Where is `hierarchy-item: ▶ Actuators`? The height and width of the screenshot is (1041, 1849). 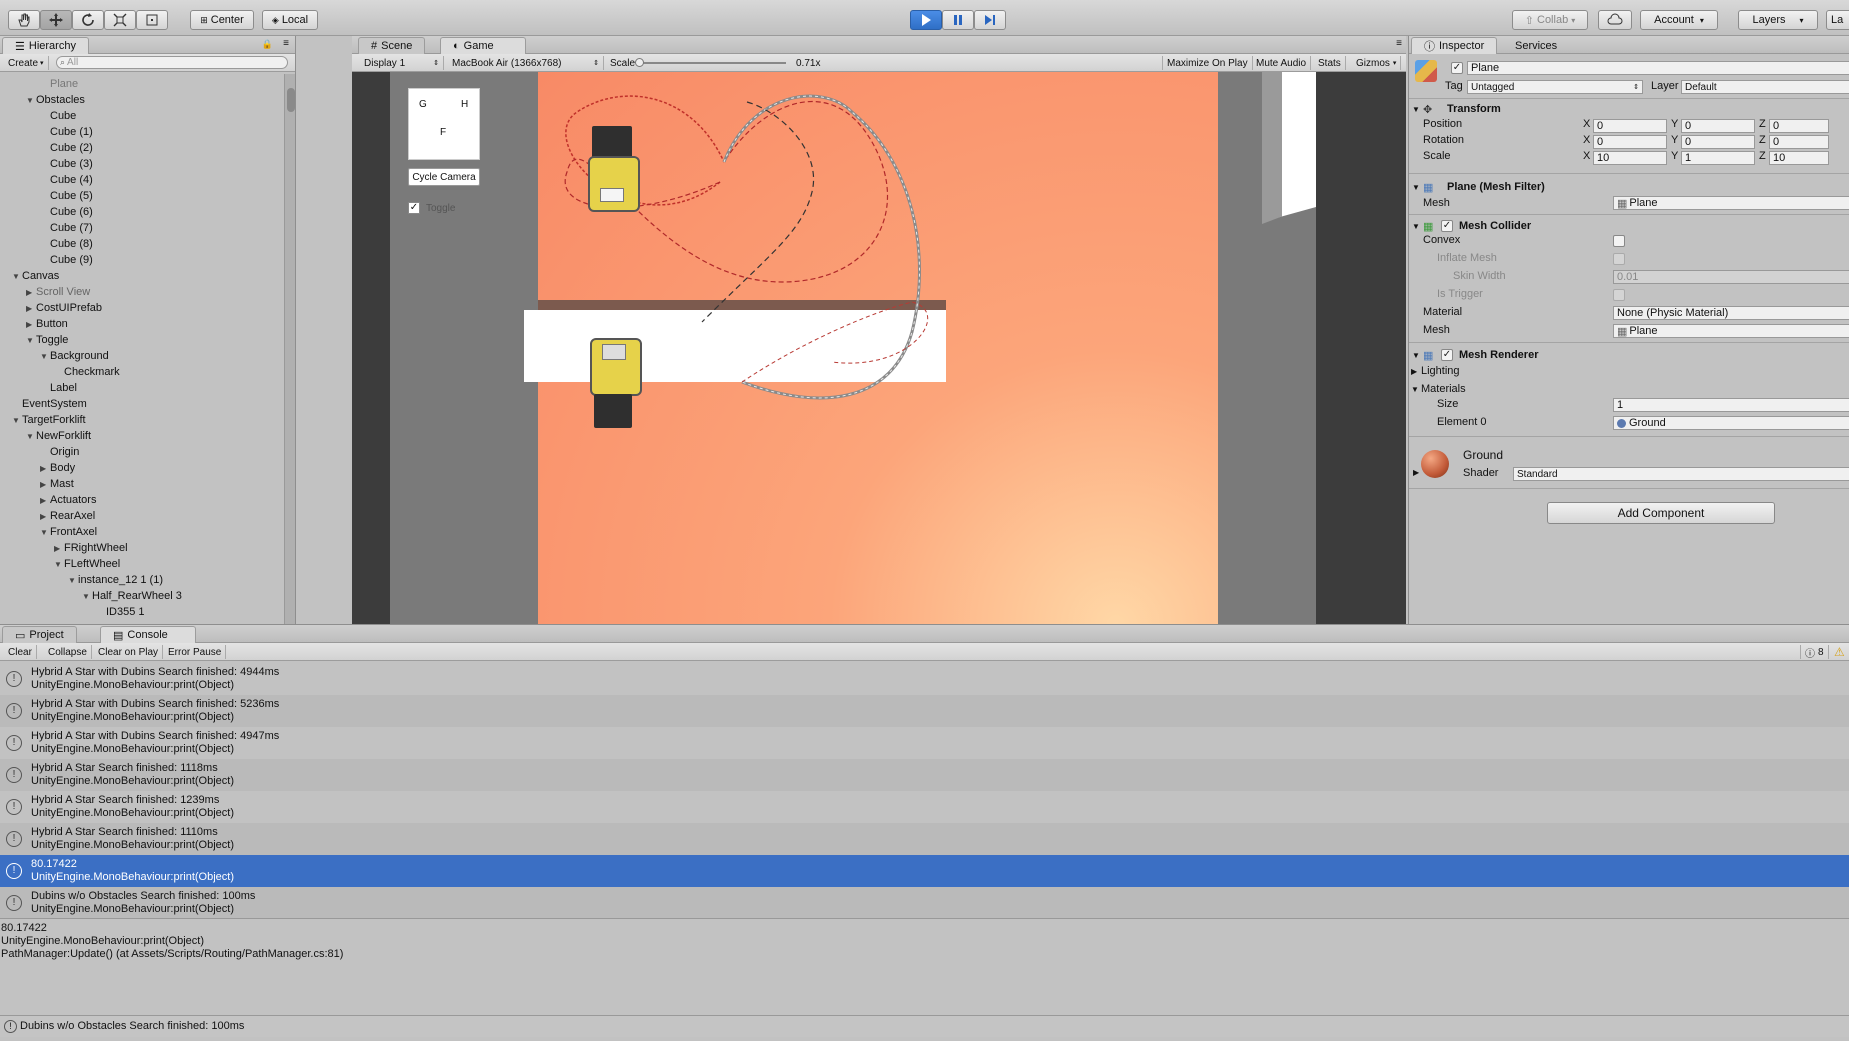 hierarchy-item: ▶ Actuators is located at coordinates (68, 500).